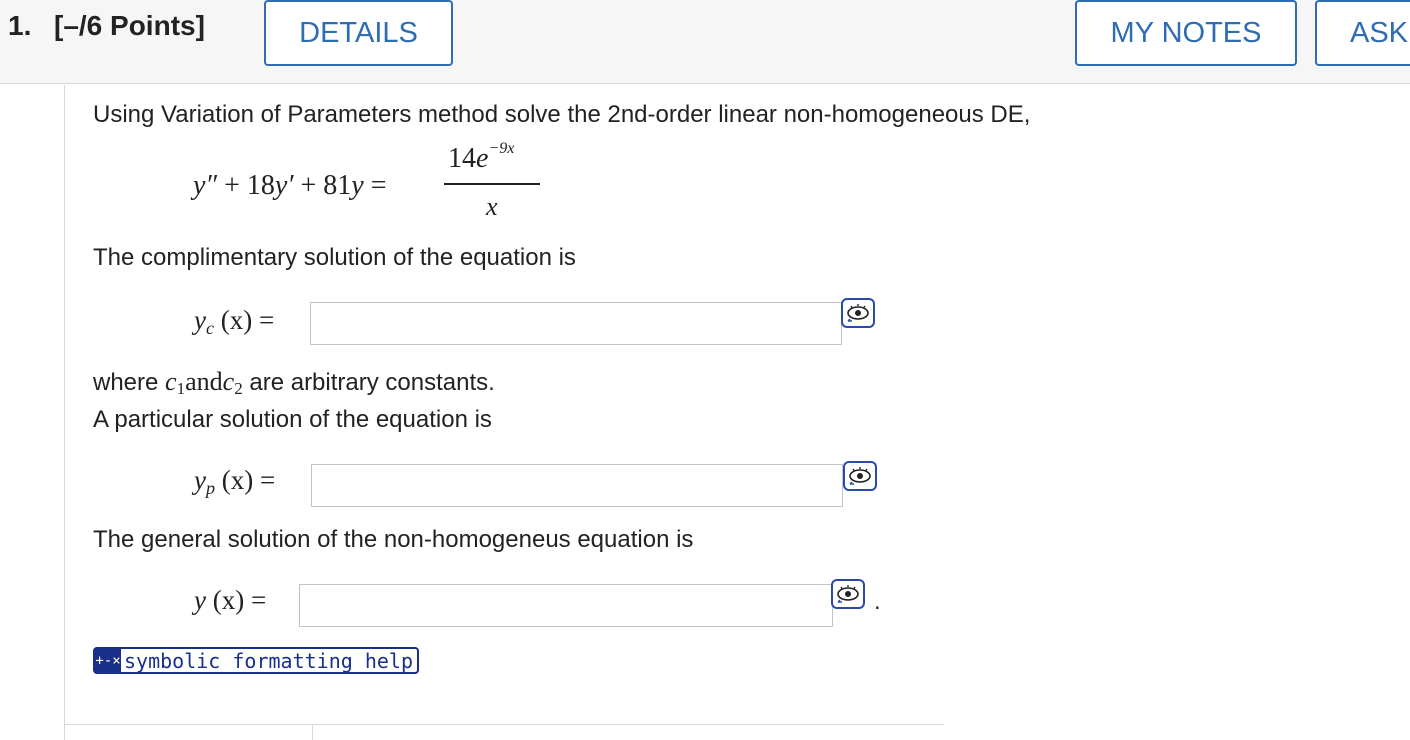  Describe the element at coordinates (238, 388) in the screenshot. I see `c2-sub: 2` at that location.